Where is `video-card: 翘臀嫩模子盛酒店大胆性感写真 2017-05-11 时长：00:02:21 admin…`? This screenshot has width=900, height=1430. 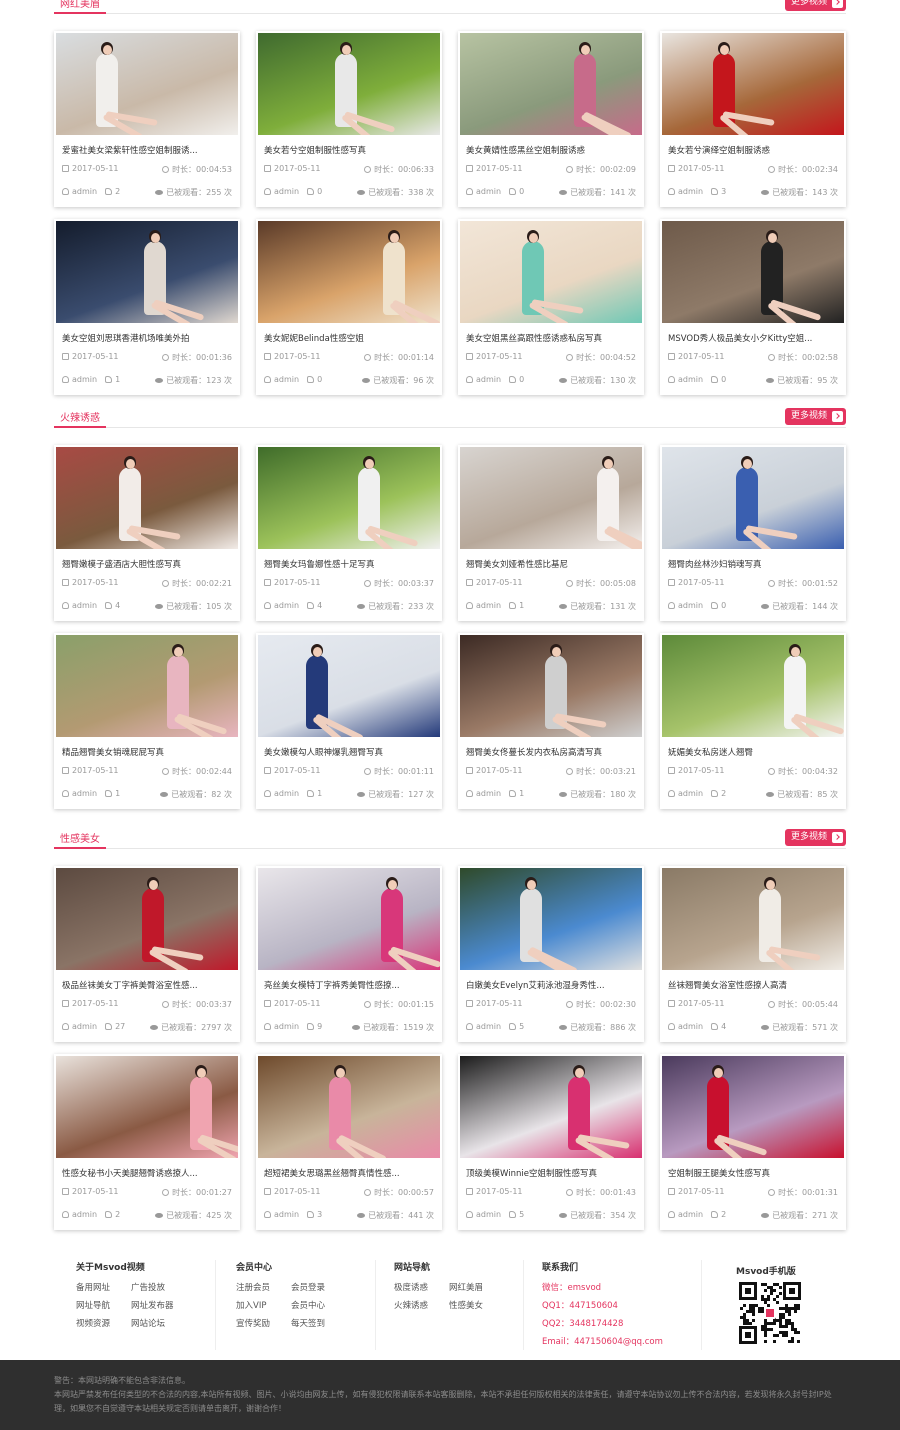
video-card: 翘臀嫩模子盛酒店大胆性感写真 2017-05-11 时长：00:02:21 admin… is located at coordinates (147, 533).